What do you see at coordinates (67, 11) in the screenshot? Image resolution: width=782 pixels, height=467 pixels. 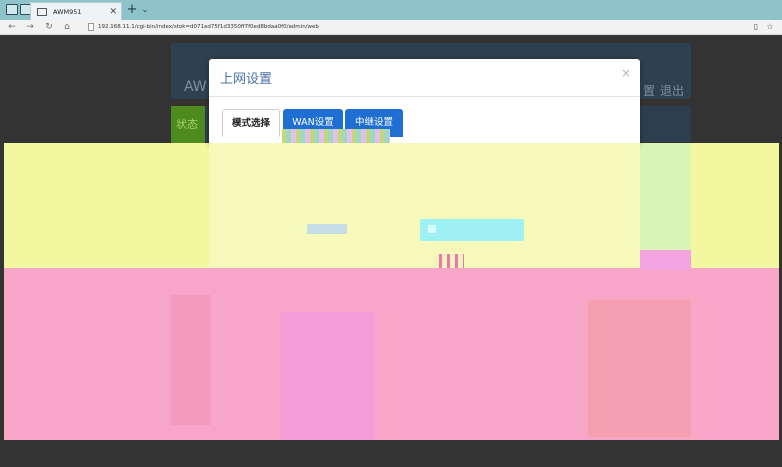 I see `tab-title: AWM951` at bounding box center [67, 11].